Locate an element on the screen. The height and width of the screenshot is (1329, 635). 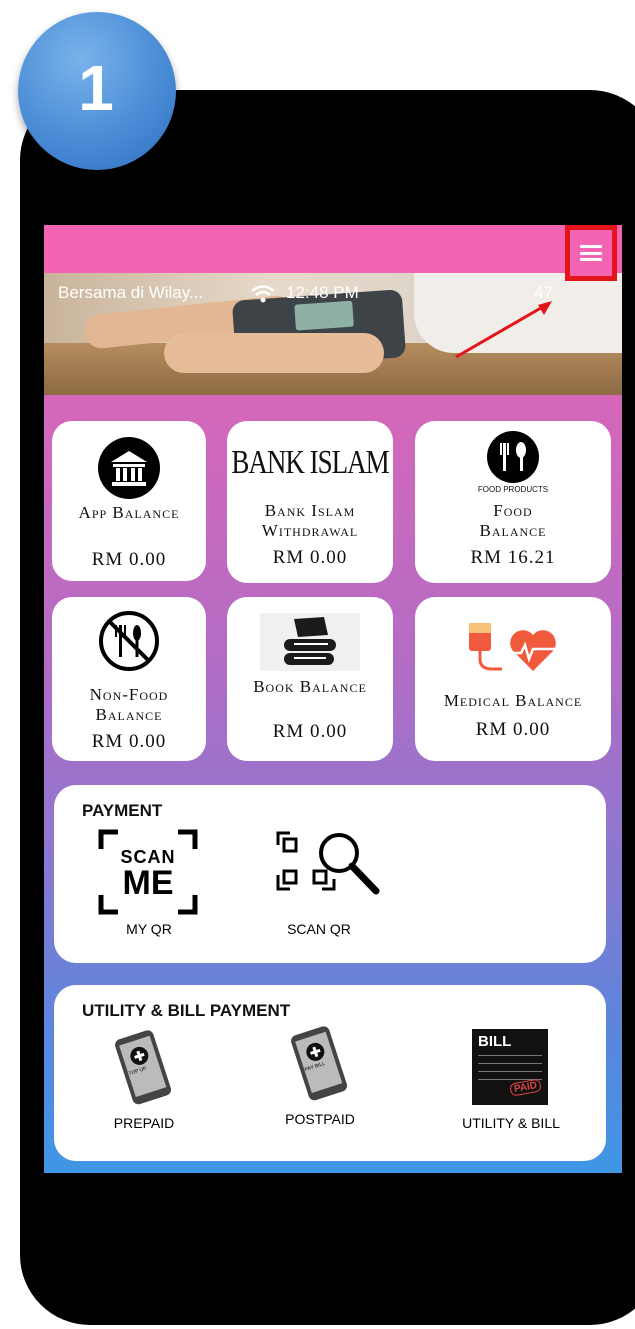
app-header is located at coordinates (333, 249).